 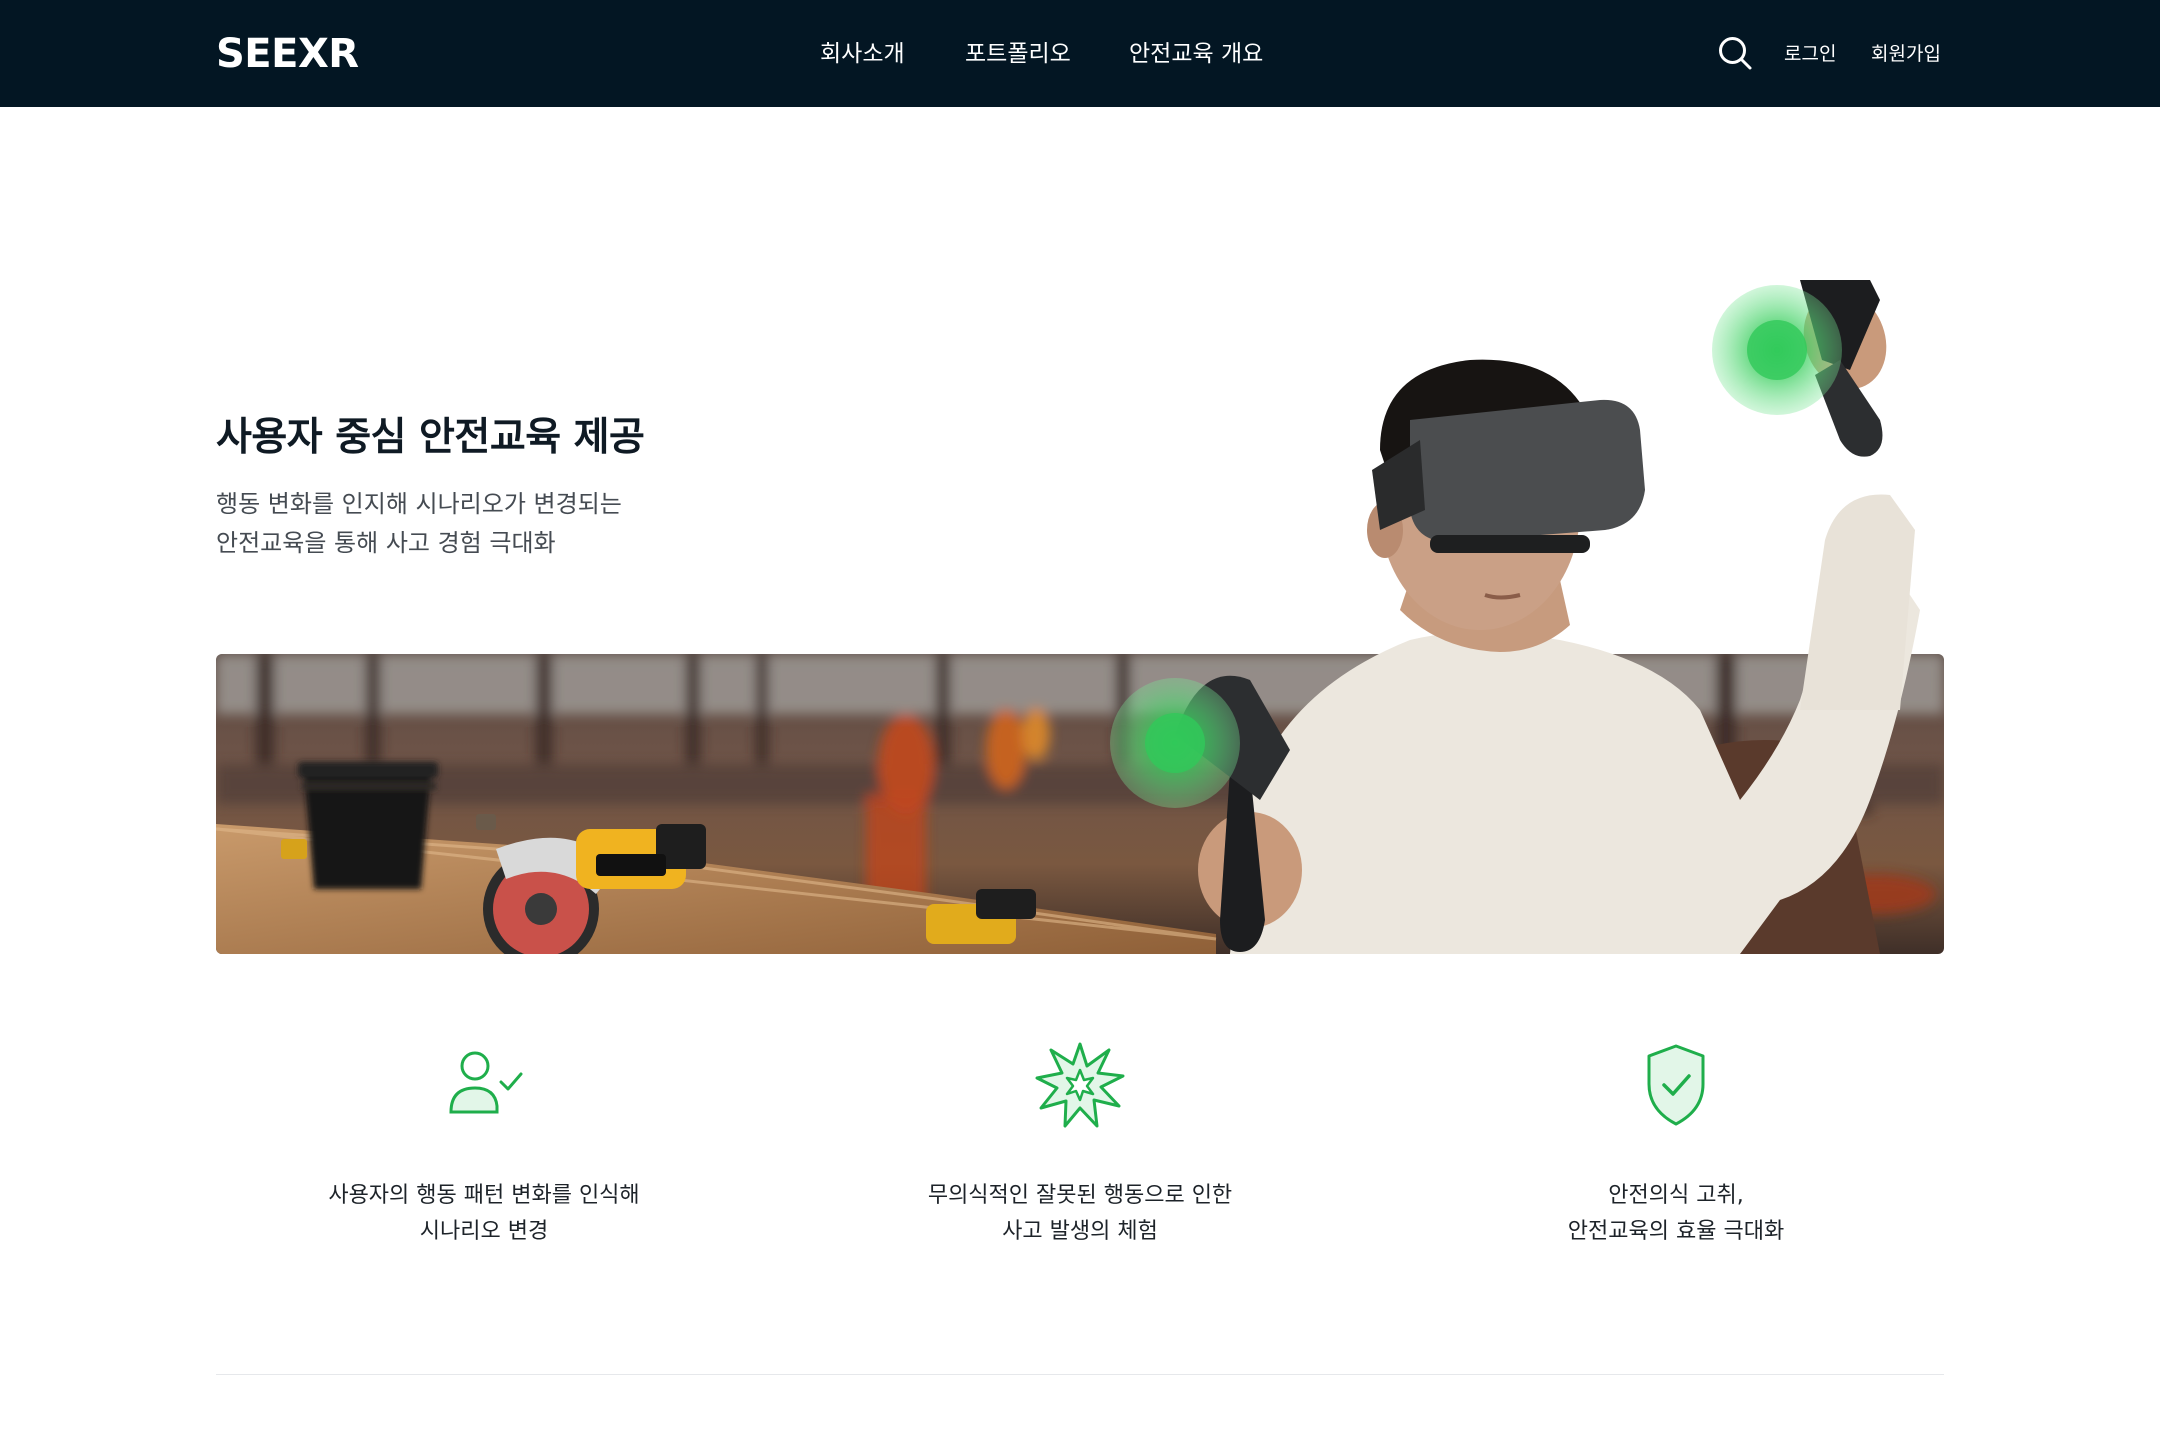 I want to click on hero-title: 사용자 중심 안전교육 제공, so click(x=430, y=437).